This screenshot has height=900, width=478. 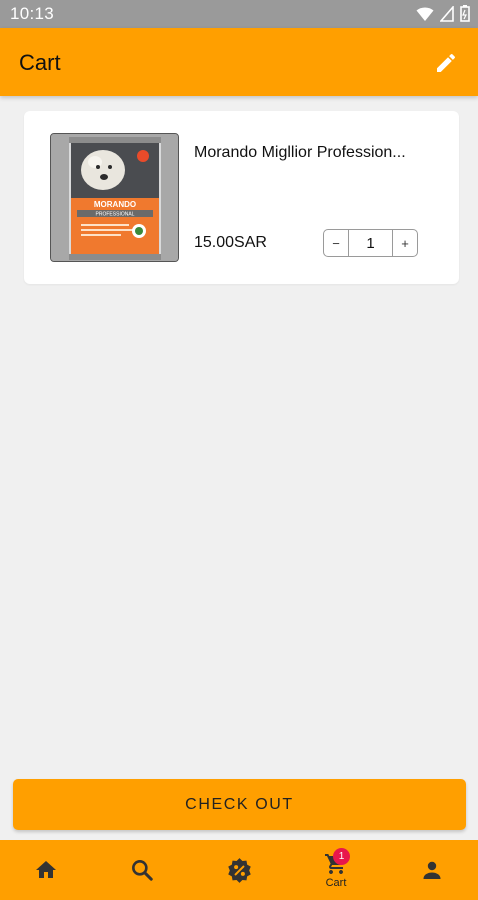 I want to click on pencil-icon, so click(x=446, y=62).